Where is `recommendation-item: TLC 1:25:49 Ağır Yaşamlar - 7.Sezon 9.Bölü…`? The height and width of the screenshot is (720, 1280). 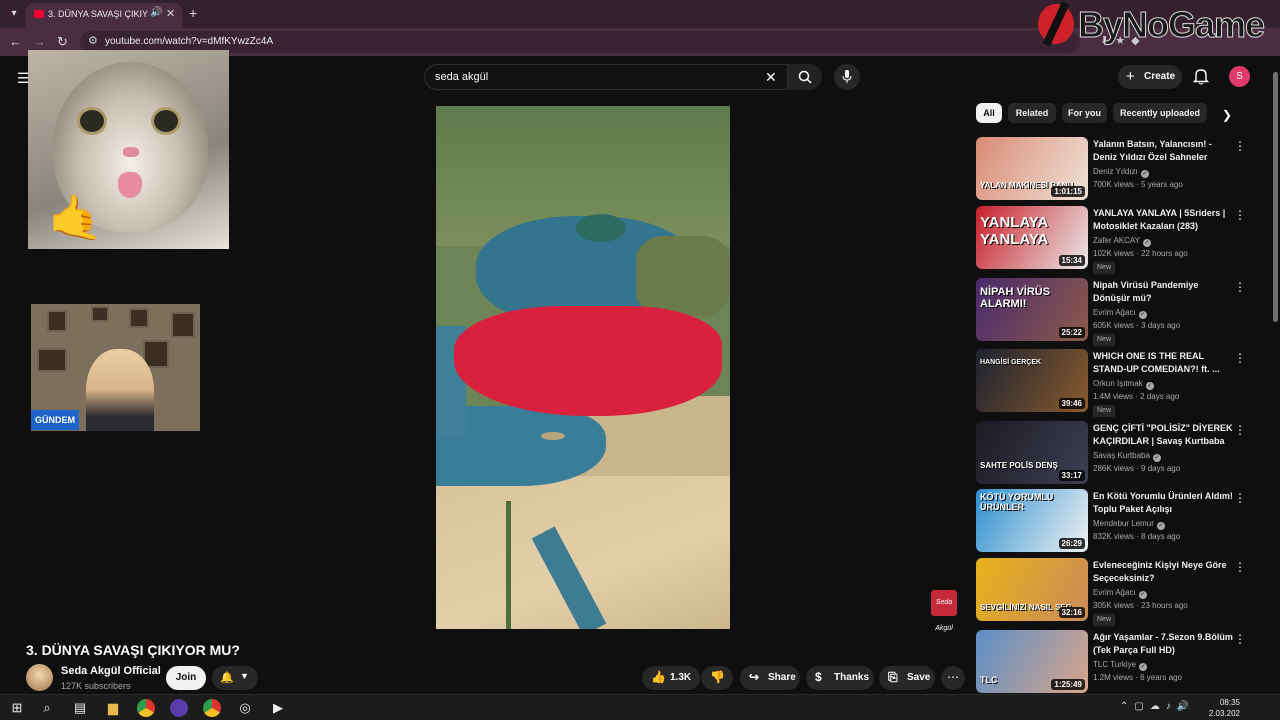 recommendation-item: TLC 1:25:49 Ağır Yaşamlar - 7.Sezon 9.Bölü… is located at coordinates (1118, 662).